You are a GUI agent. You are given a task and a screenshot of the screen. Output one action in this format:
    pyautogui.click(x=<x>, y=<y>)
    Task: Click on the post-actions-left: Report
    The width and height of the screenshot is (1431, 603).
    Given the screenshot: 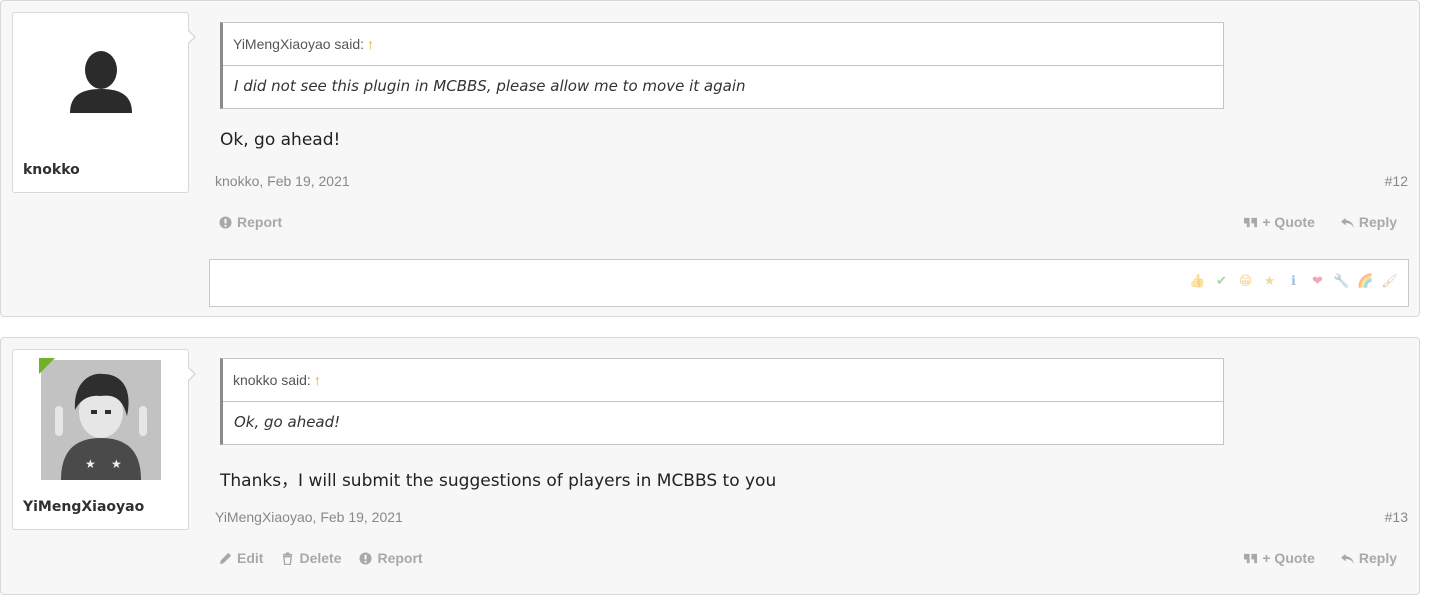 What is the action you would take?
    pyautogui.click(x=250, y=222)
    